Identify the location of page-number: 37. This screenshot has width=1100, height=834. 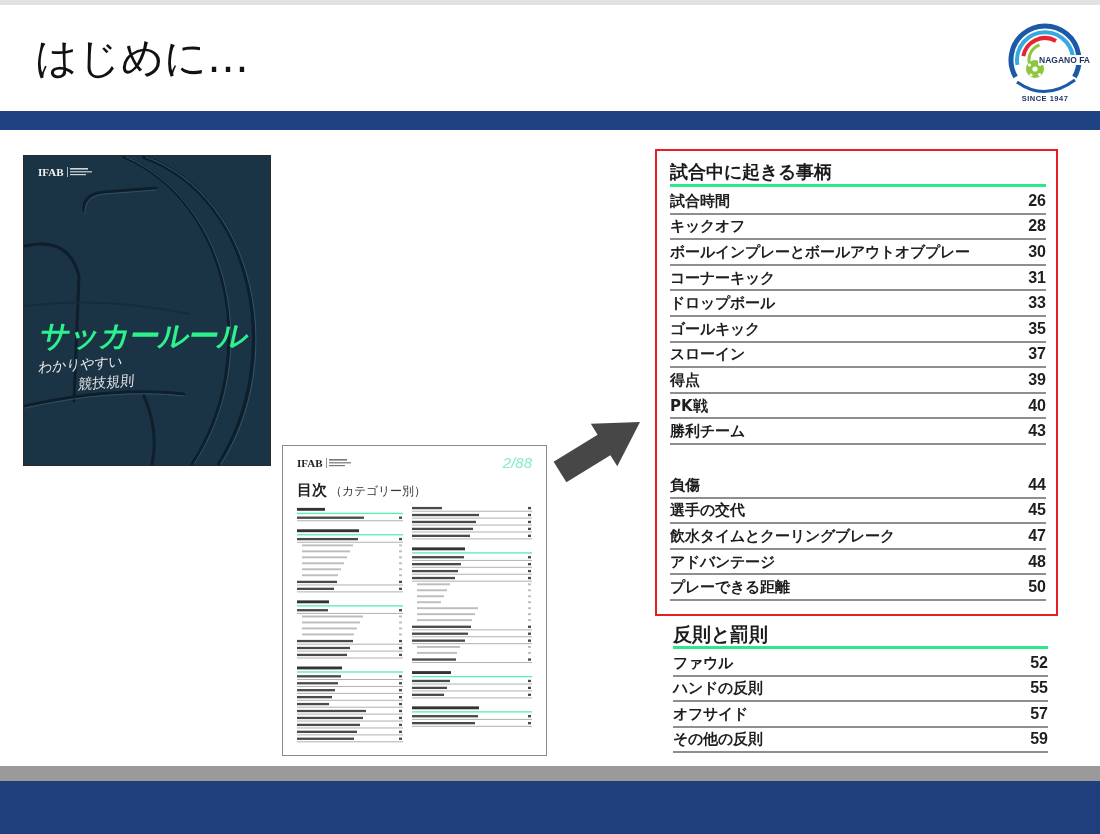
(1037, 354).